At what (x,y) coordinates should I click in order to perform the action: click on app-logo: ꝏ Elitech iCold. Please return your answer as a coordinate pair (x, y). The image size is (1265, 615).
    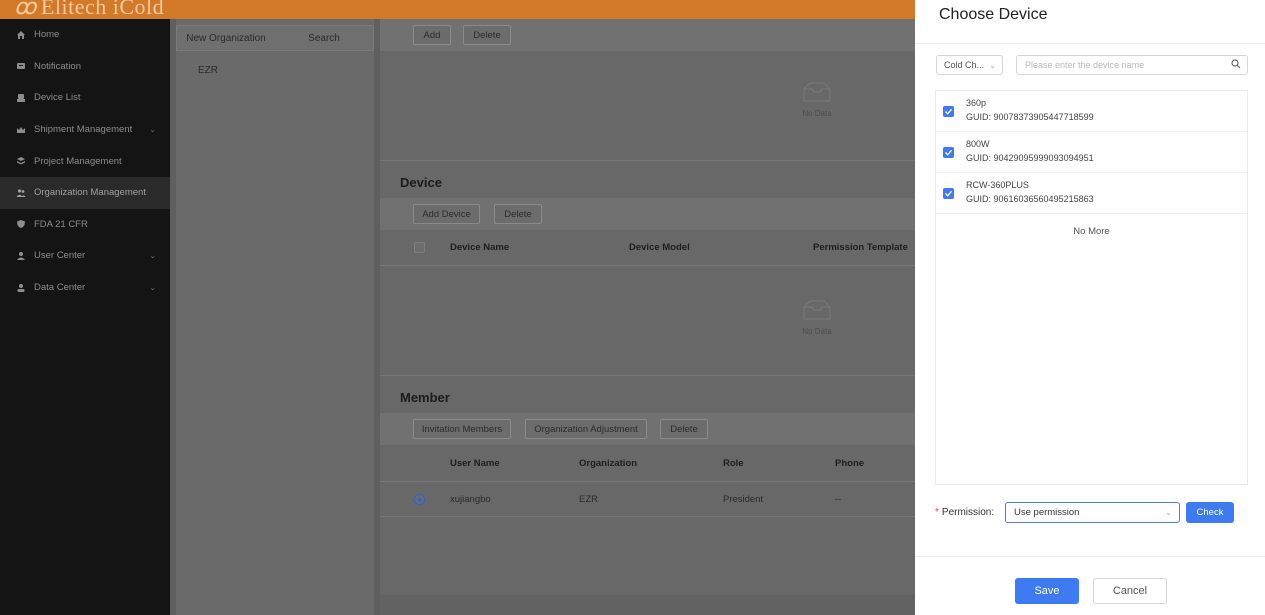
    Looking at the image, I should click on (89, 10).